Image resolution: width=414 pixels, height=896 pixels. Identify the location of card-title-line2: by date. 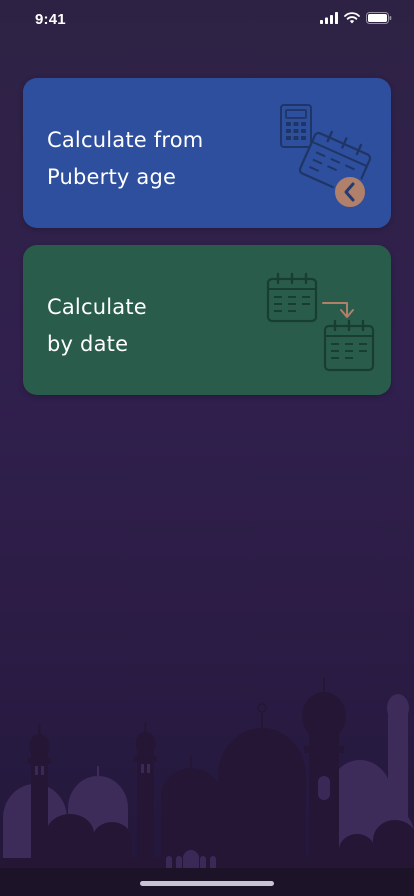
(88, 344).